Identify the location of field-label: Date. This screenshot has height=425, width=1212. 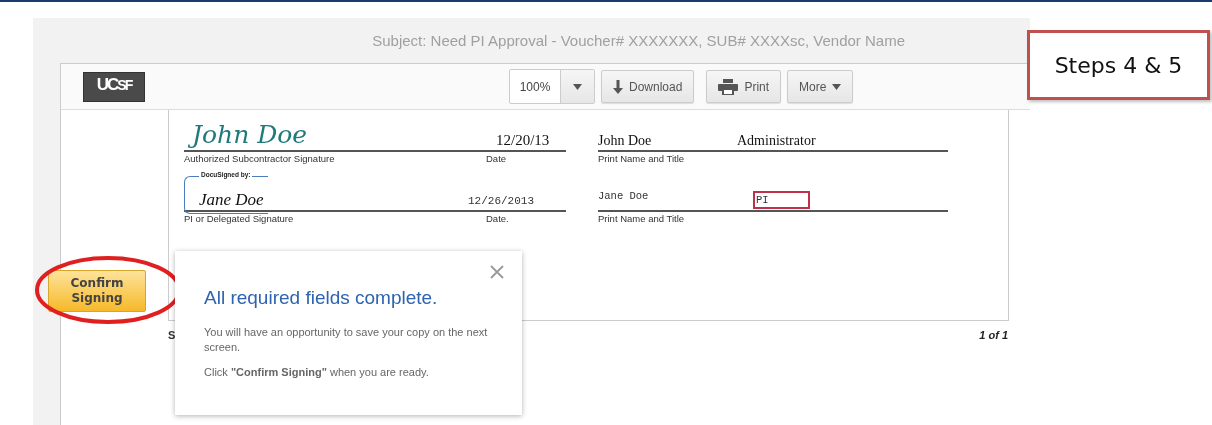
(497, 159).